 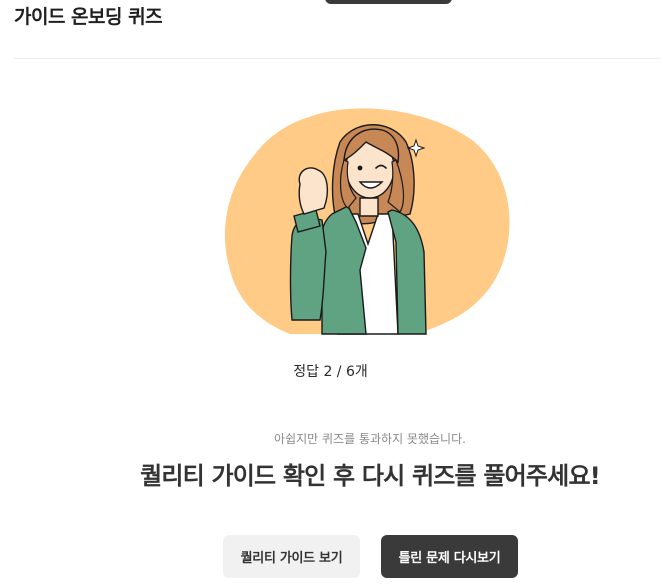 I want to click on retry-instruction: 퀄리티 가이드 확인 후 다시 퀴즈를 풀어주세요!, so click(x=370, y=476).